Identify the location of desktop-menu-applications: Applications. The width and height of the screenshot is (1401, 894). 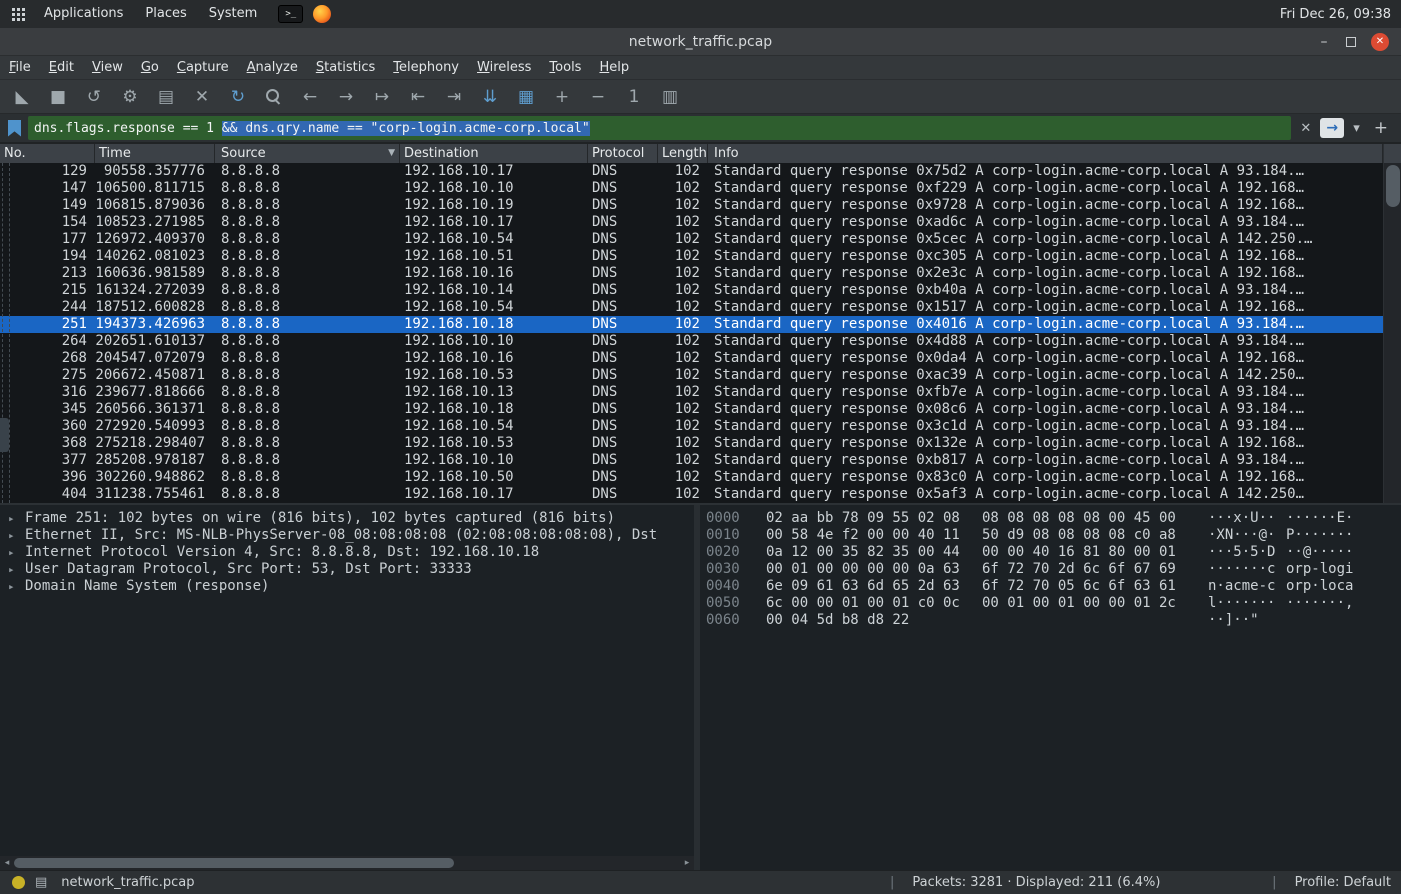
(83, 14).